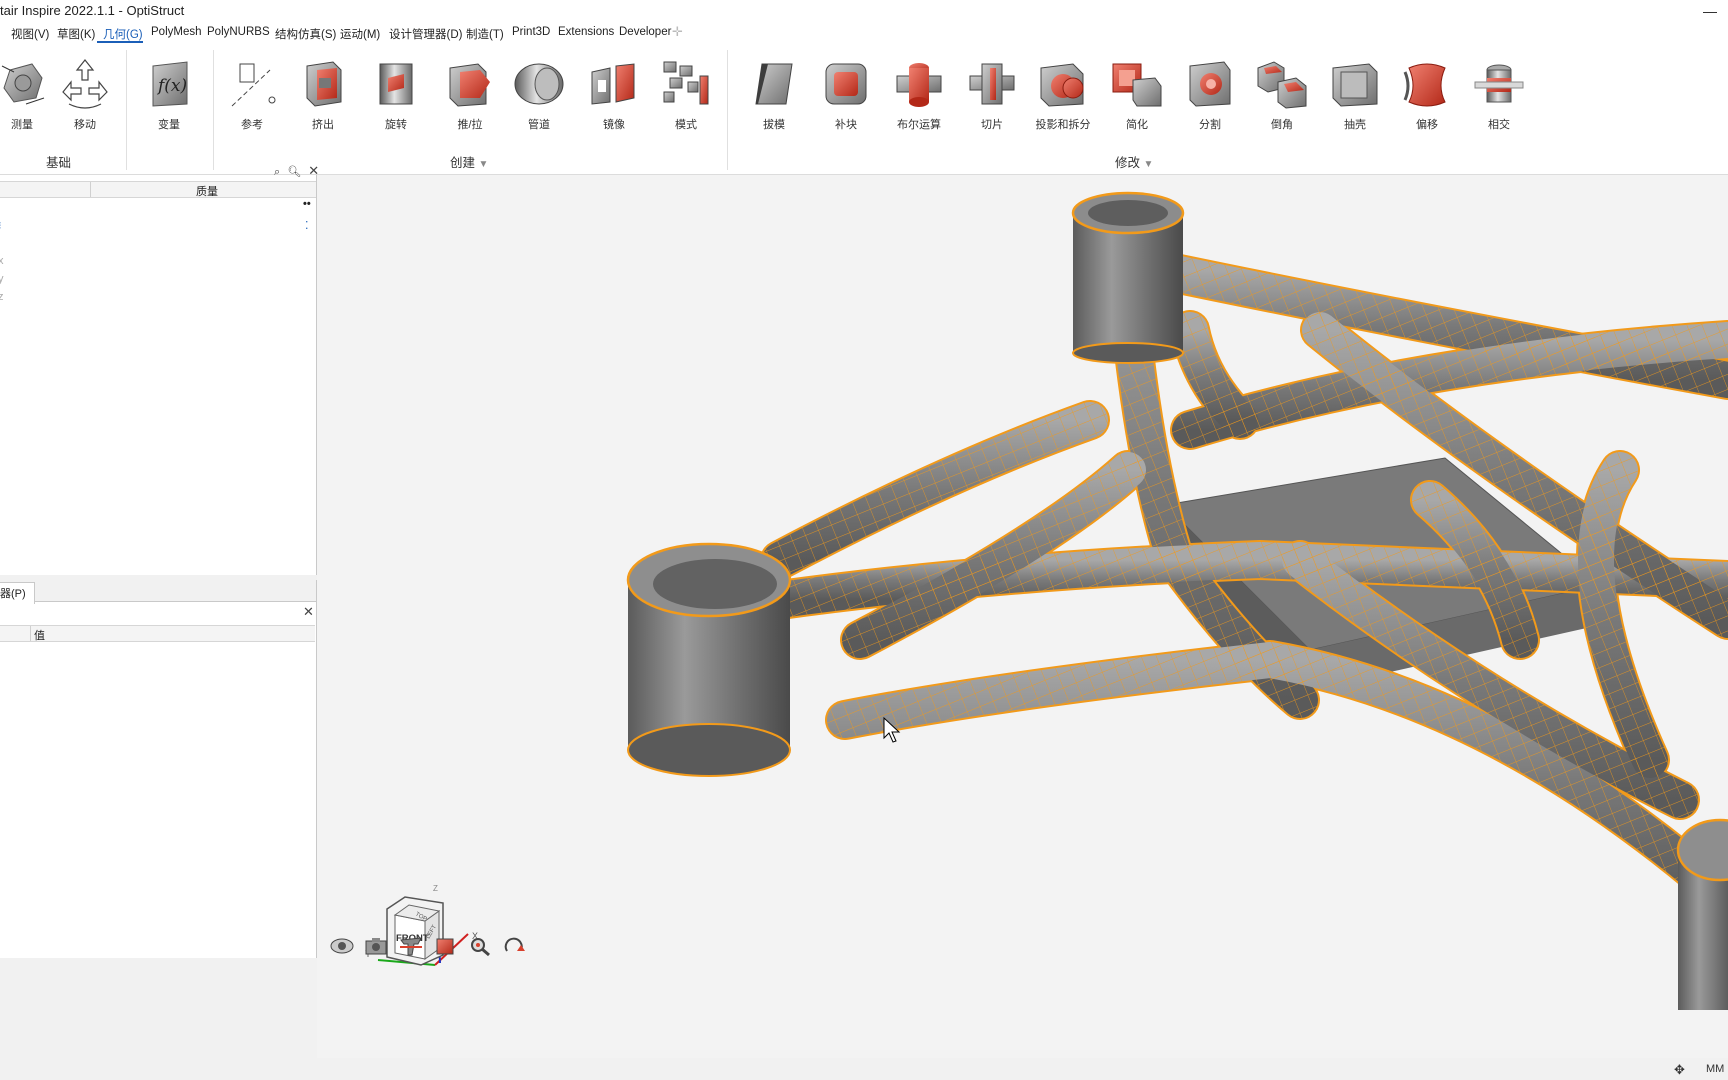 This screenshot has width=1728, height=1080. What do you see at coordinates (531, 32) in the screenshot?
I see `menu-print3d: Print3D` at bounding box center [531, 32].